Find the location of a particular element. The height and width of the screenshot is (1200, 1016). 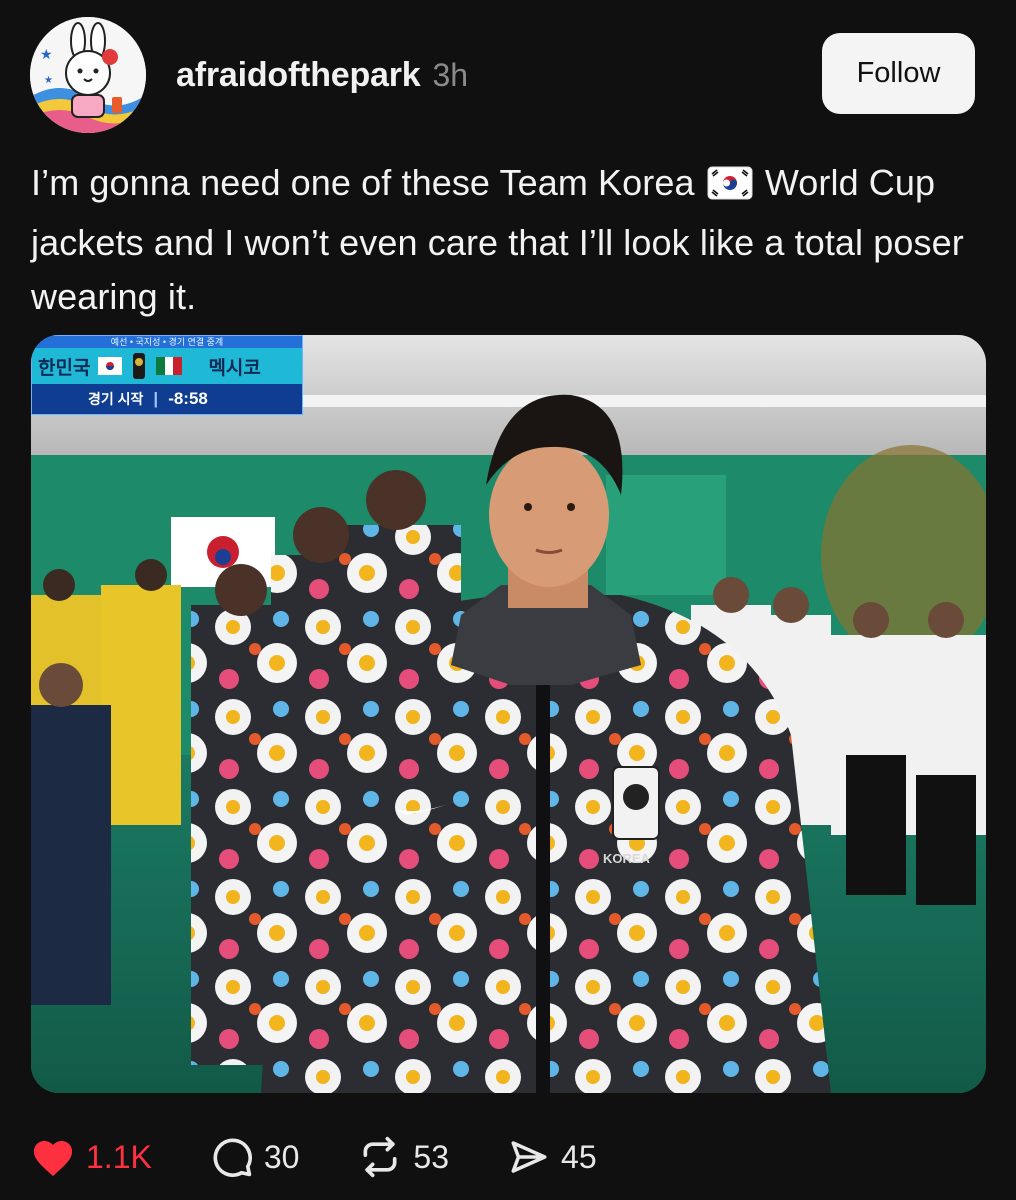

south-korea-flag-icon is located at coordinates (730, 189).